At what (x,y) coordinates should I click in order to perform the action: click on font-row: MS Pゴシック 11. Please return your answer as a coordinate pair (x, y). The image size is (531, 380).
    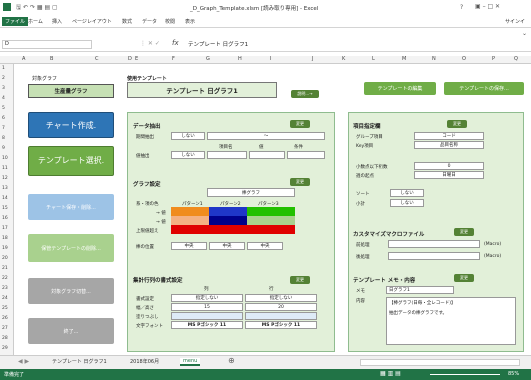
    Looking at the image, I should click on (281, 325).